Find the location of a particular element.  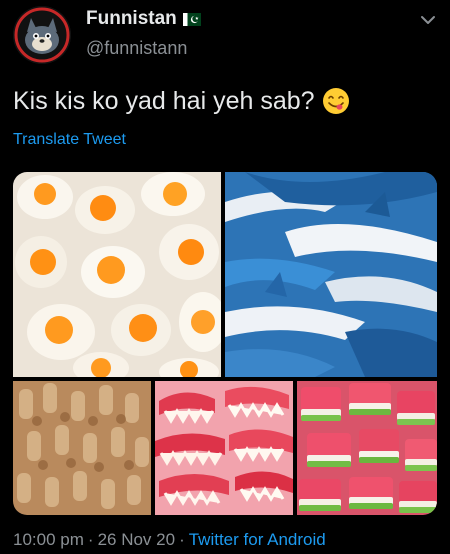

watermelon-slice-gummies-image is located at coordinates (367, 448).